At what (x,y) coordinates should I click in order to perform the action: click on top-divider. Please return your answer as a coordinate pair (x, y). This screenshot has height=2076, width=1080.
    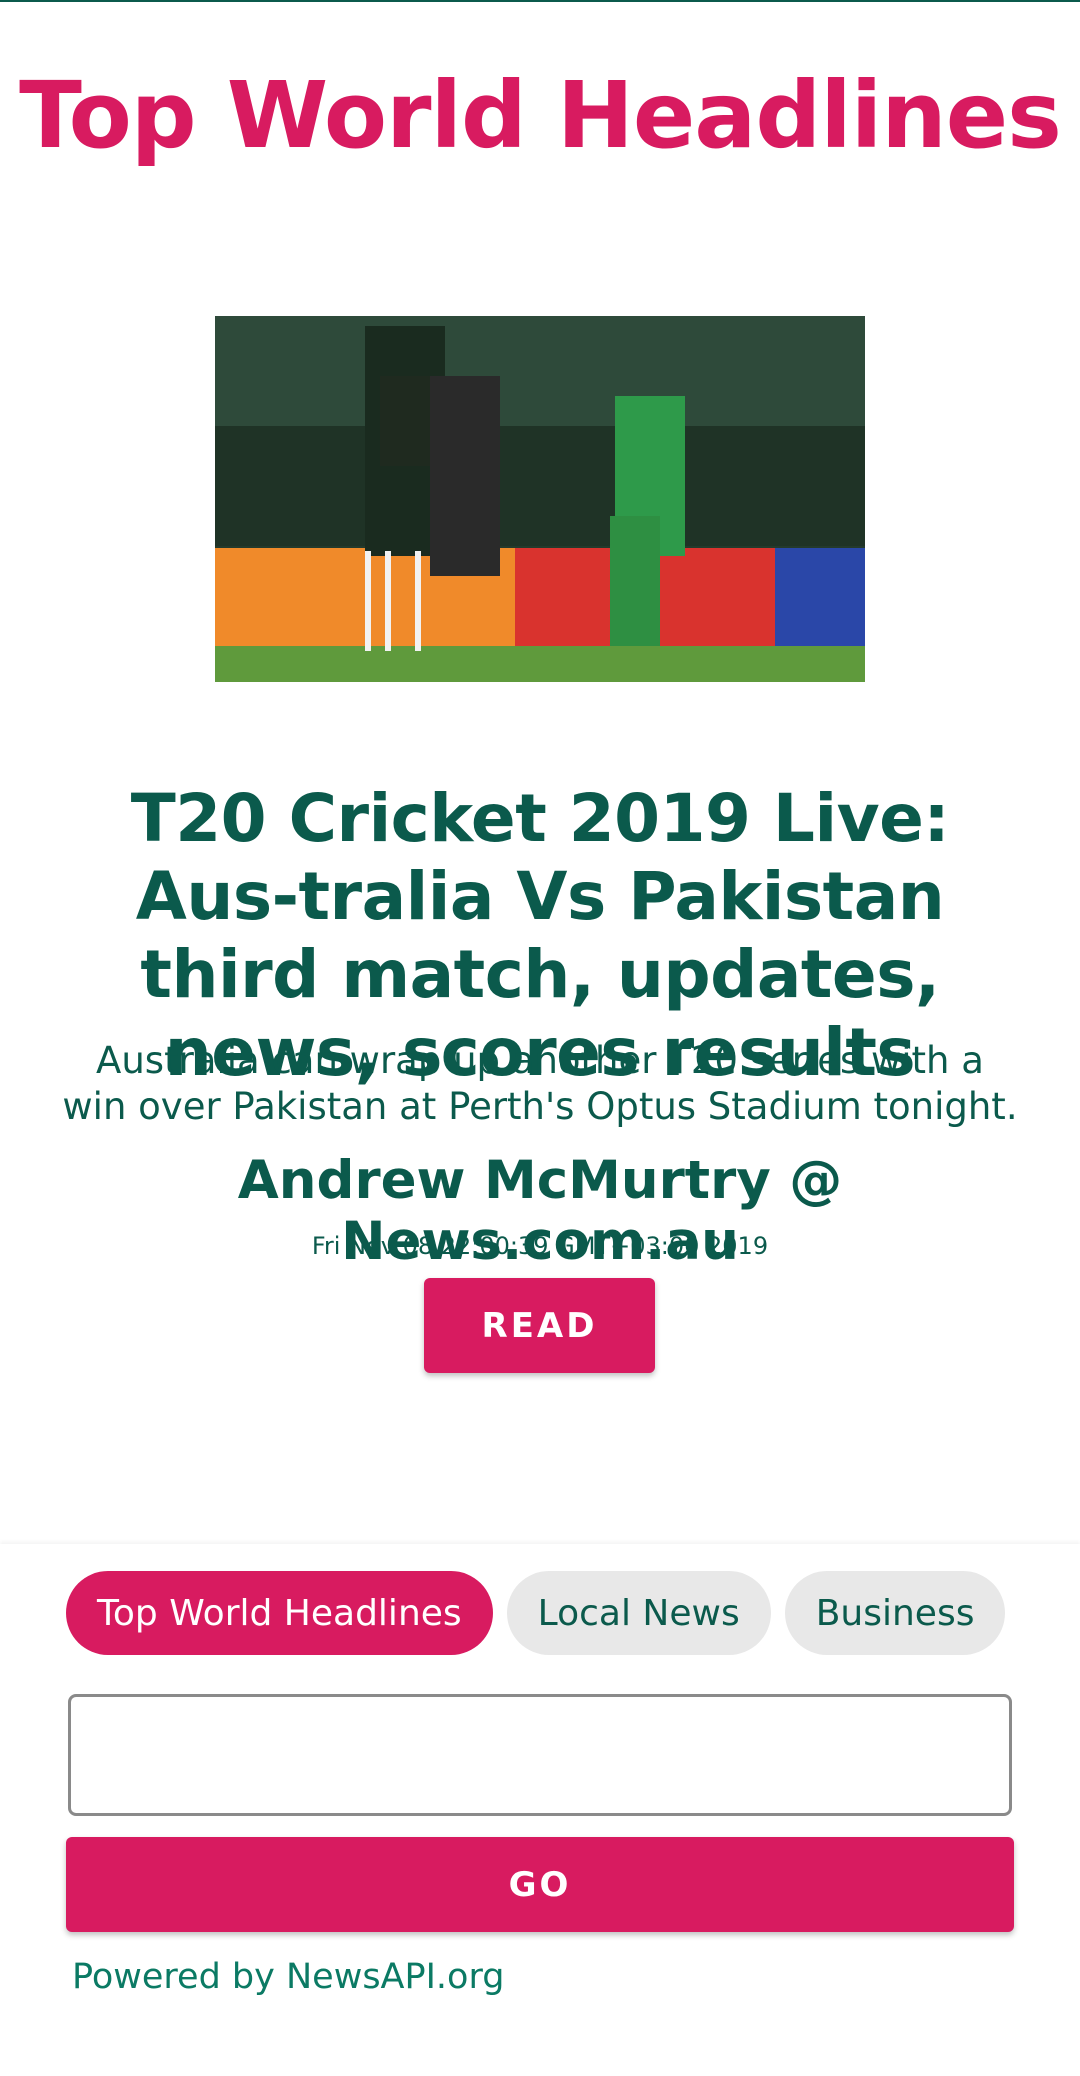
    Looking at the image, I should click on (540, 1).